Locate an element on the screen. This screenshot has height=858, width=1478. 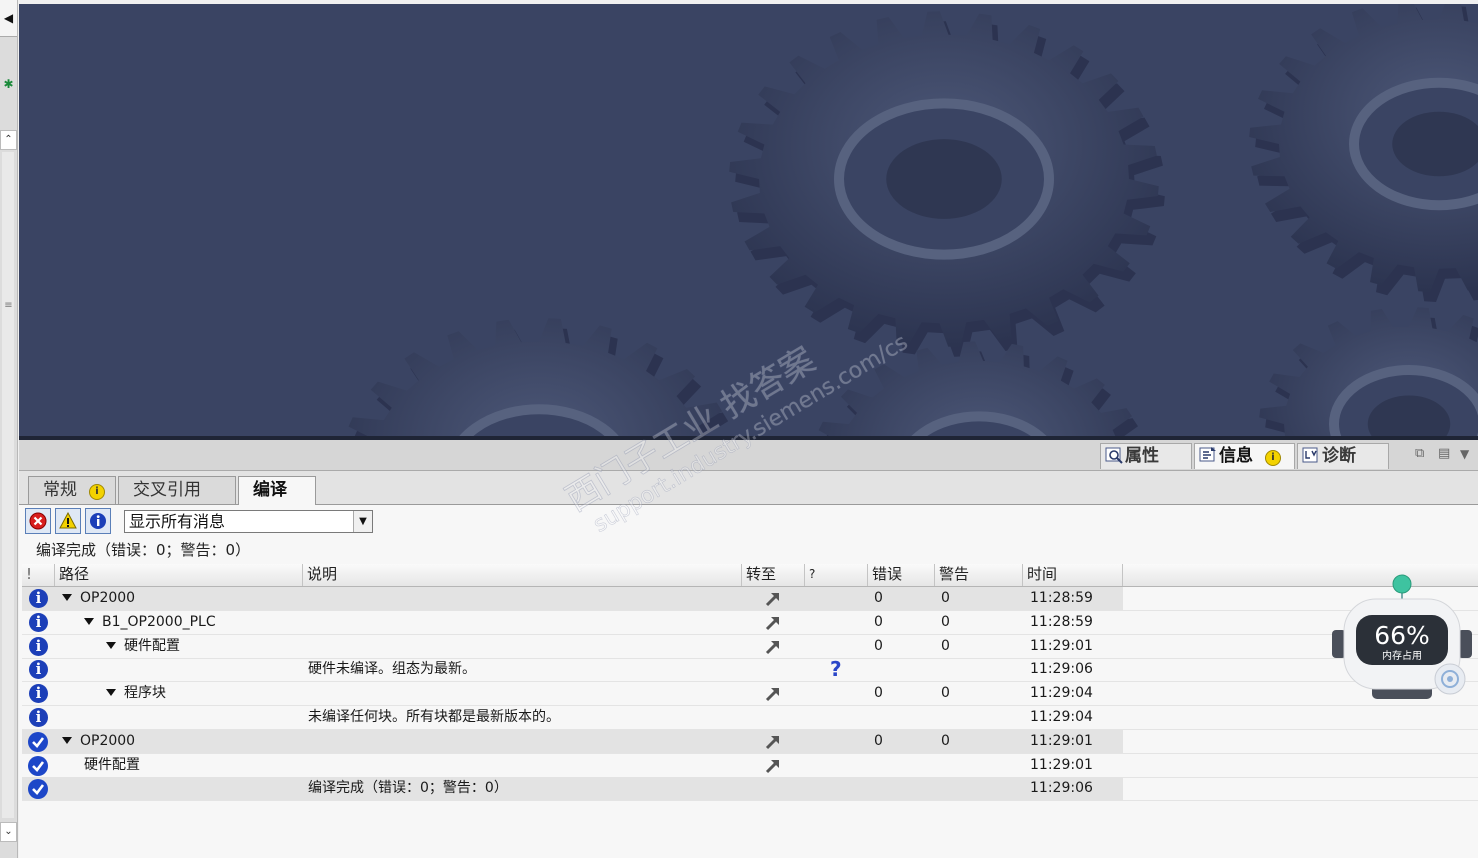
table-row: i 未编译任何块。所有块都是最新版本的。 11:29:04 is located at coordinates (750, 718).